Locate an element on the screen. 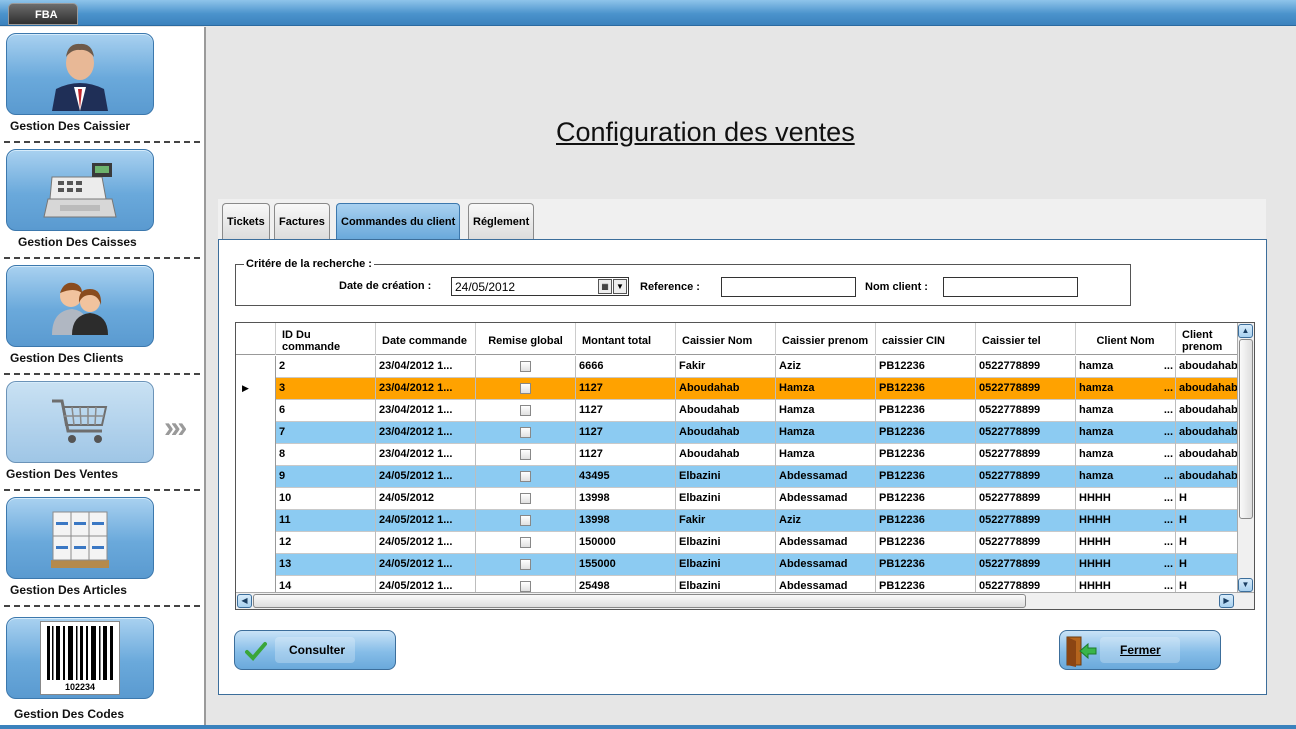 This screenshot has height=729, width=1296. table-cell: 8 is located at coordinates (326, 455).